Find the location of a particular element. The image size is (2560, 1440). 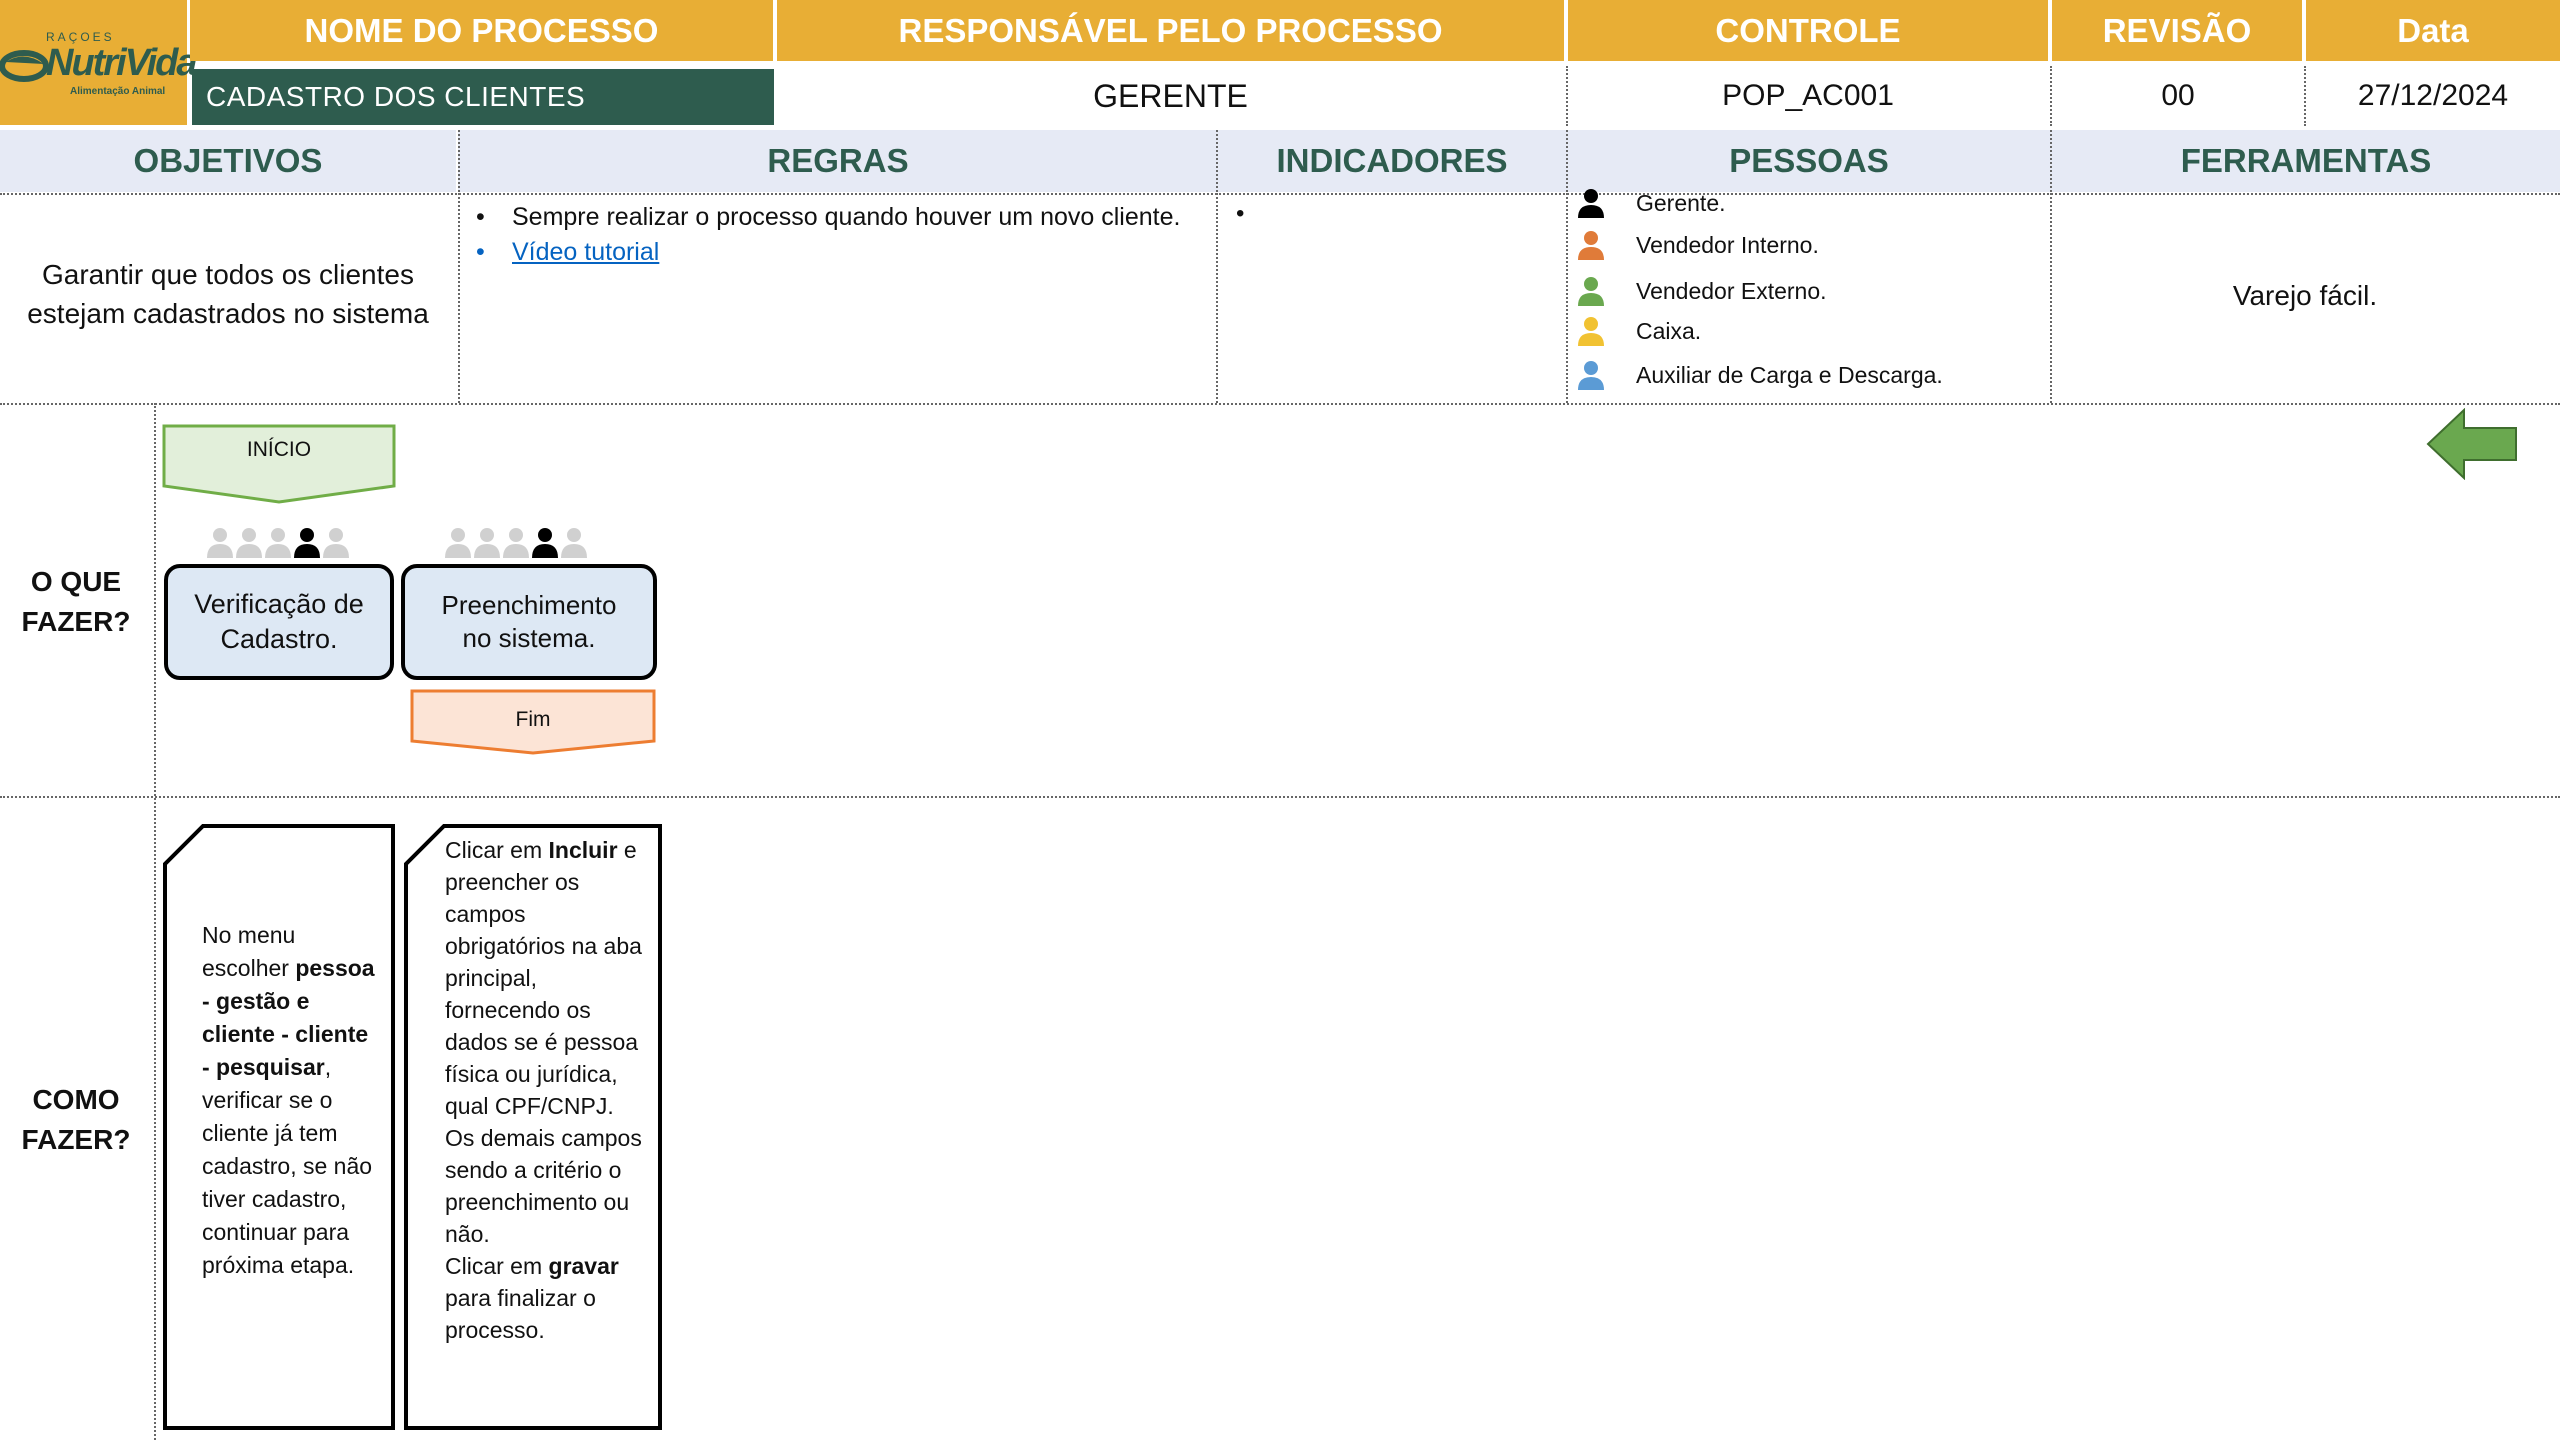

card-1-text-a: No menu escolher is located at coordinates (249, 951).